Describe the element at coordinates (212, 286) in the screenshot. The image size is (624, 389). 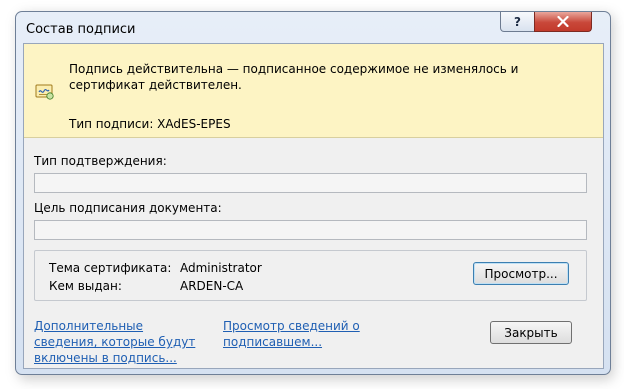
I see `certificate-issuer-value: ARDEN-CA` at that location.